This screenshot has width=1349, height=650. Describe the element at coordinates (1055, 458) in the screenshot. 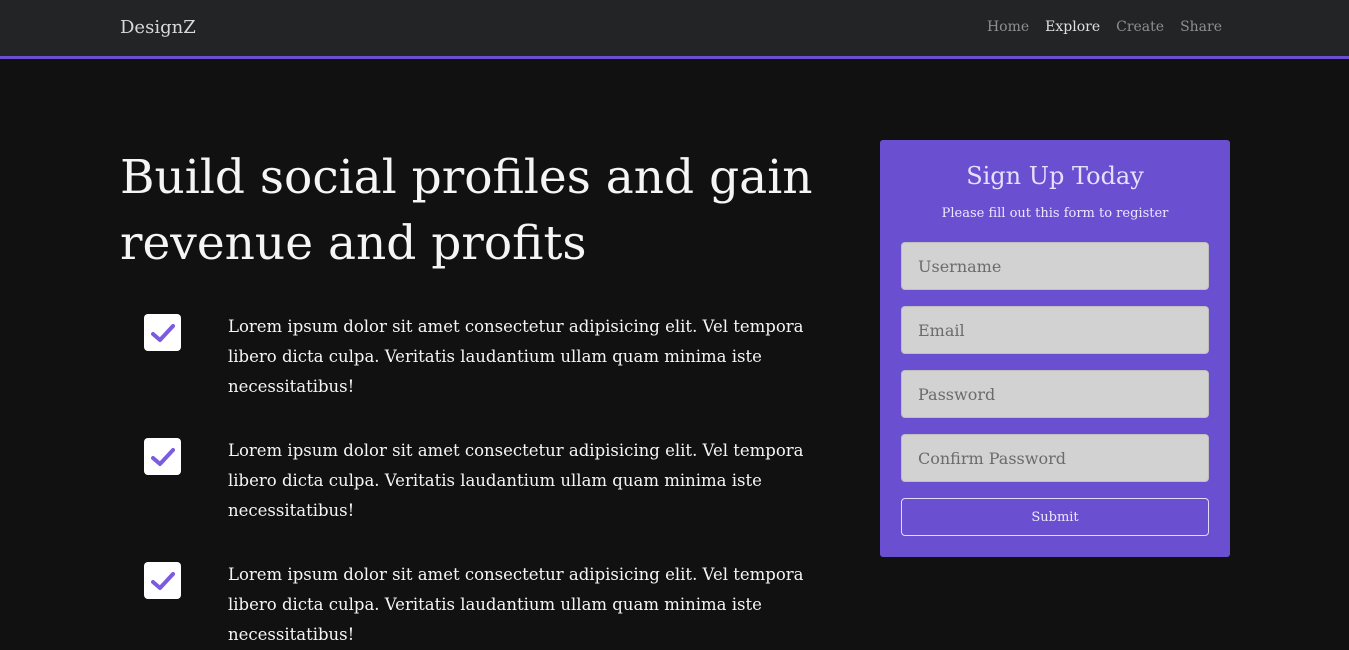

I see `confirm-password-input` at that location.